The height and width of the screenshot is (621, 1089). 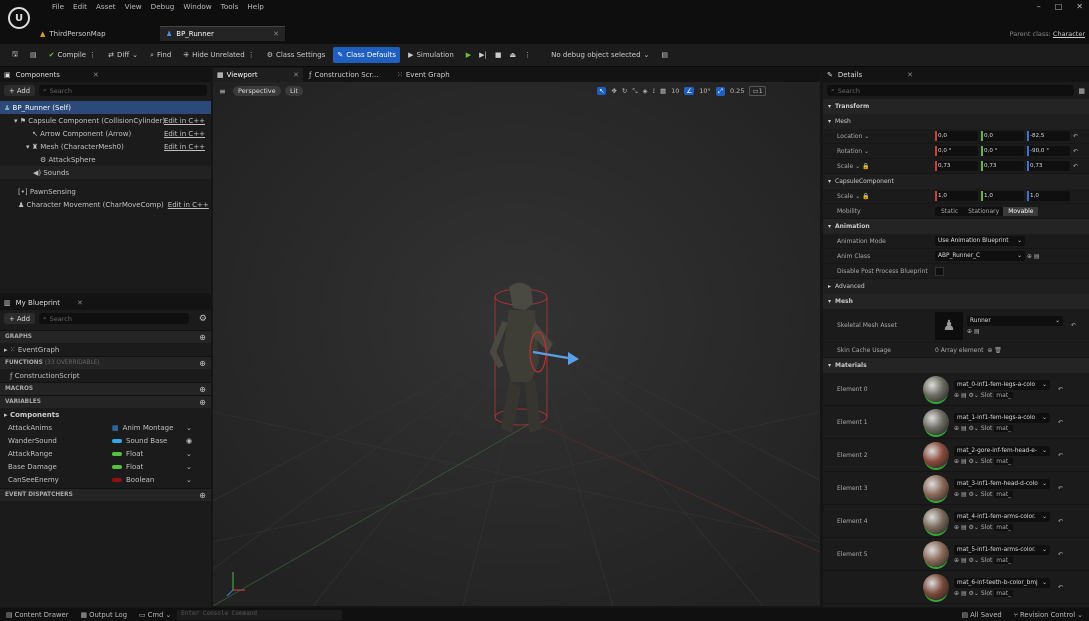 I want to click on material-select: mat_2-gore-inf-fem-head-e- ⌄, so click(x=1002, y=450).